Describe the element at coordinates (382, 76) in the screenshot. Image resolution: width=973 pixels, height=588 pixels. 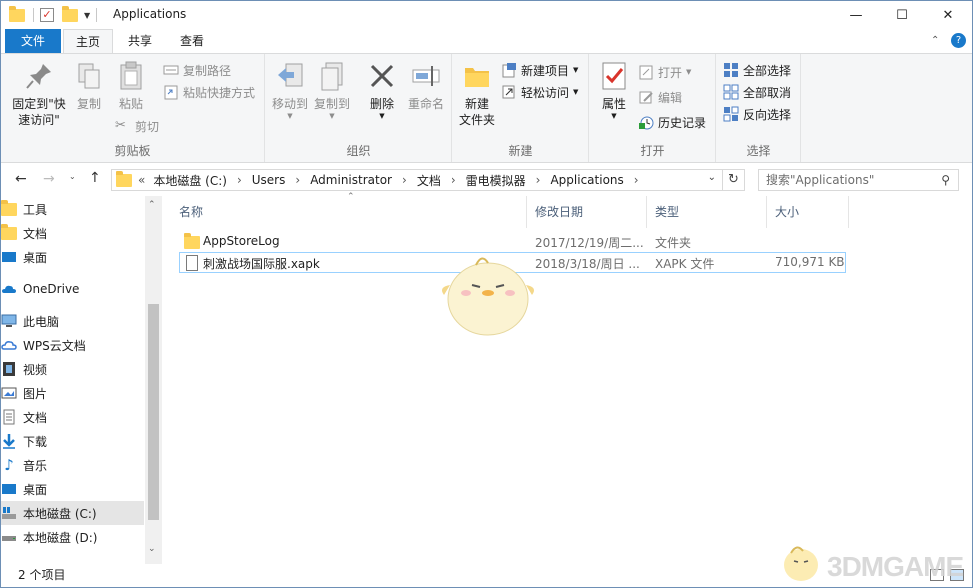
I see `delete-x-icon` at that location.